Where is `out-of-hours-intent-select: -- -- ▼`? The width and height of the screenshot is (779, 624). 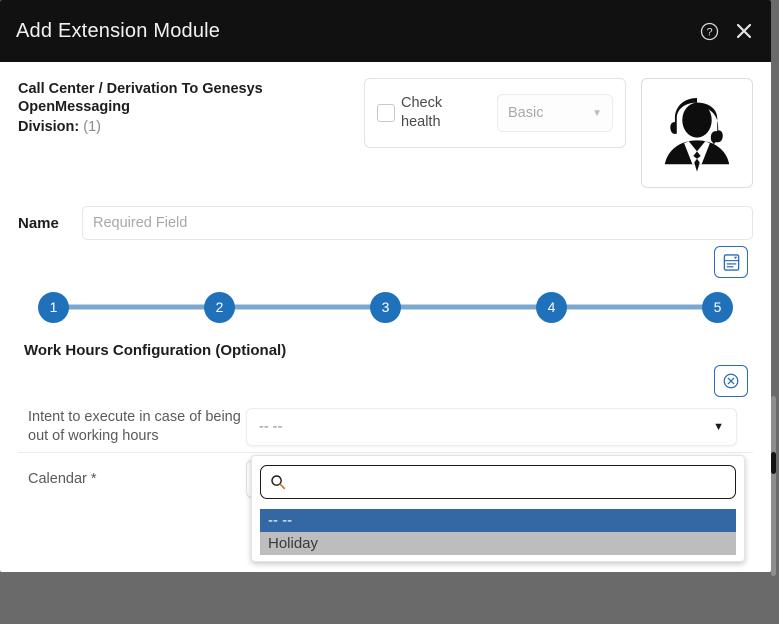 out-of-hours-intent-select: -- -- ▼ is located at coordinates (491, 426).